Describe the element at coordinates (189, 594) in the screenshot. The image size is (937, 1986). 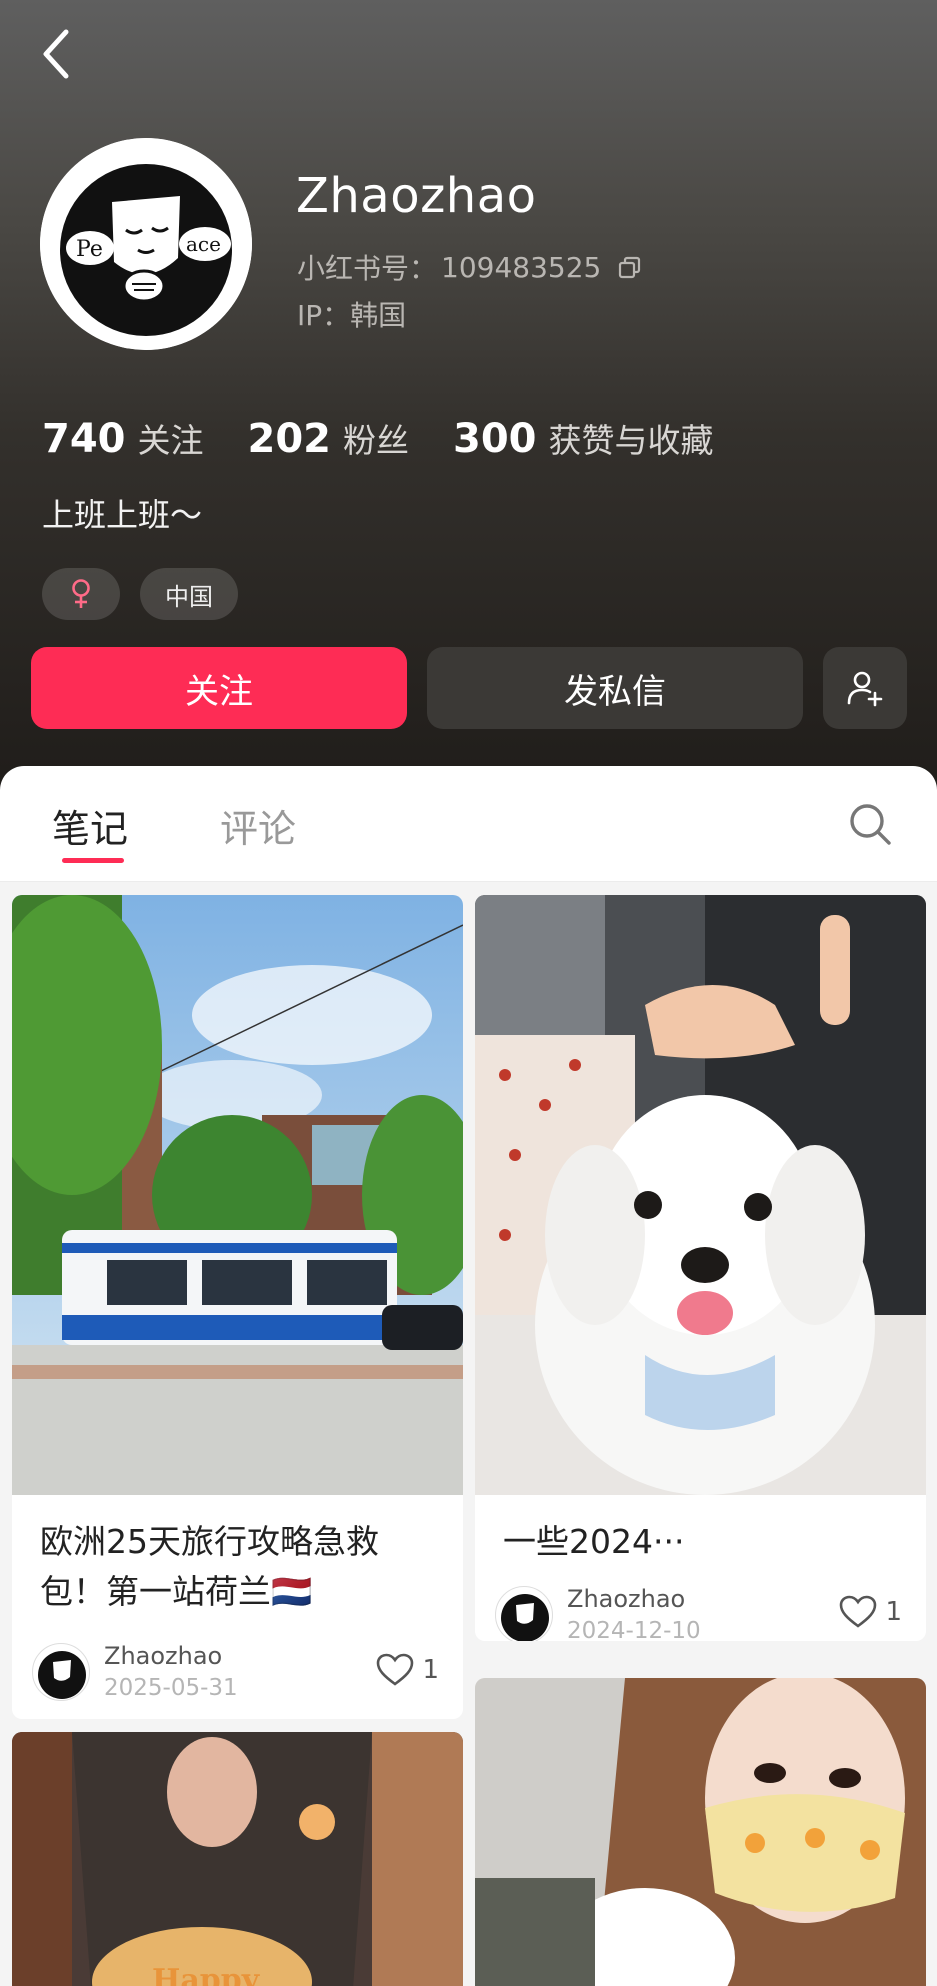
I see `region-tag: 中国` at that location.